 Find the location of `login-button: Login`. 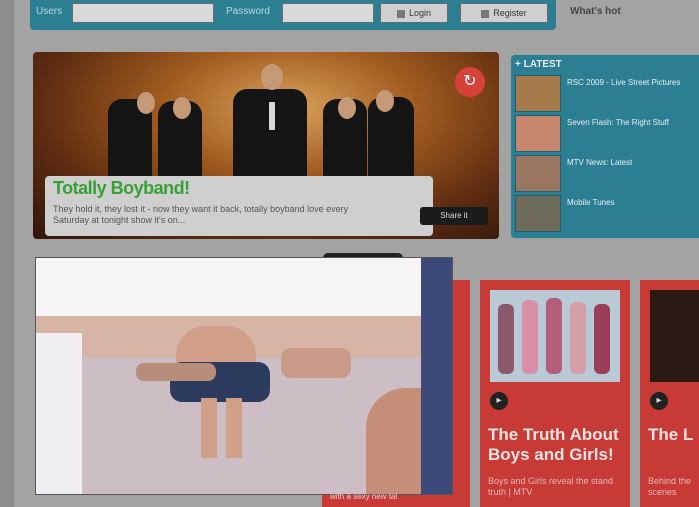

login-button: Login is located at coordinates (414, 13).